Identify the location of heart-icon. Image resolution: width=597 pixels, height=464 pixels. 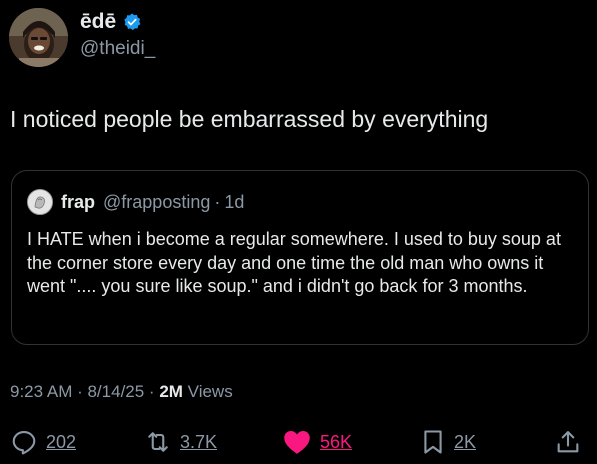
(297, 442).